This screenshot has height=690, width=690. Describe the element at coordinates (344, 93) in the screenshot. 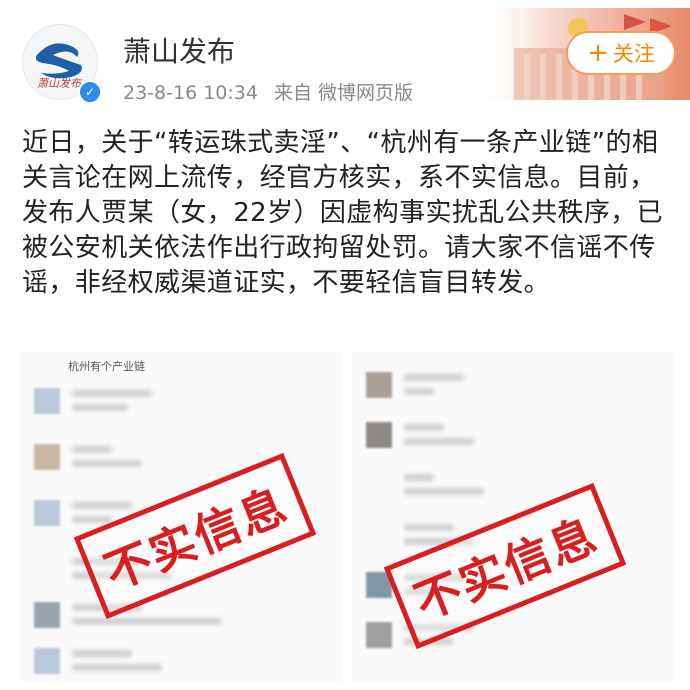

I see `post-source: 来自 微博网页版` at that location.